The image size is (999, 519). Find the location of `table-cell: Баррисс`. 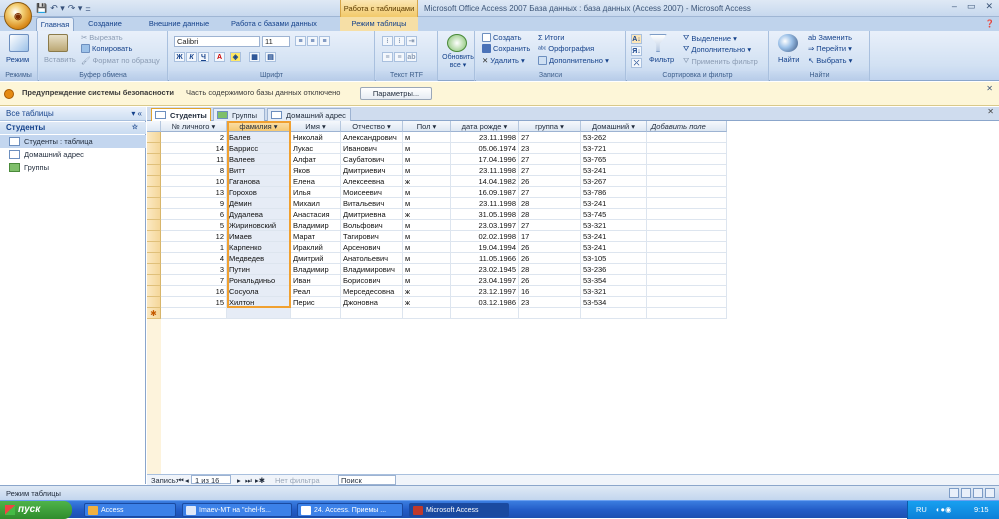

table-cell: Баррисс is located at coordinates (259, 148).